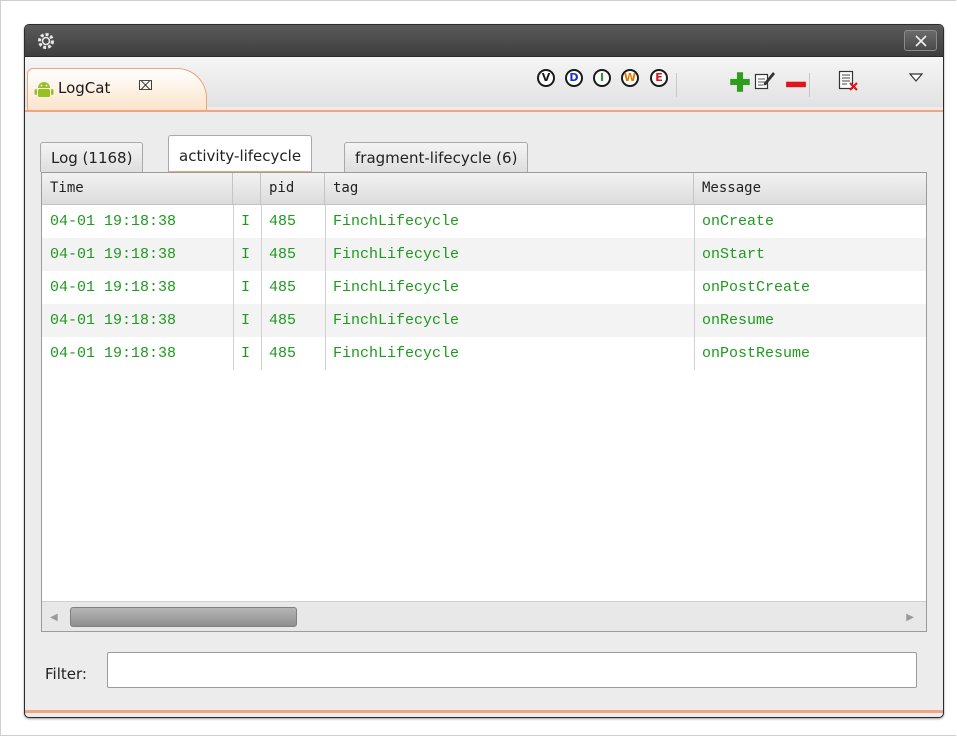 The height and width of the screenshot is (737, 957). Describe the element at coordinates (740, 82) in the screenshot. I see `add-filter-icon` at that location.